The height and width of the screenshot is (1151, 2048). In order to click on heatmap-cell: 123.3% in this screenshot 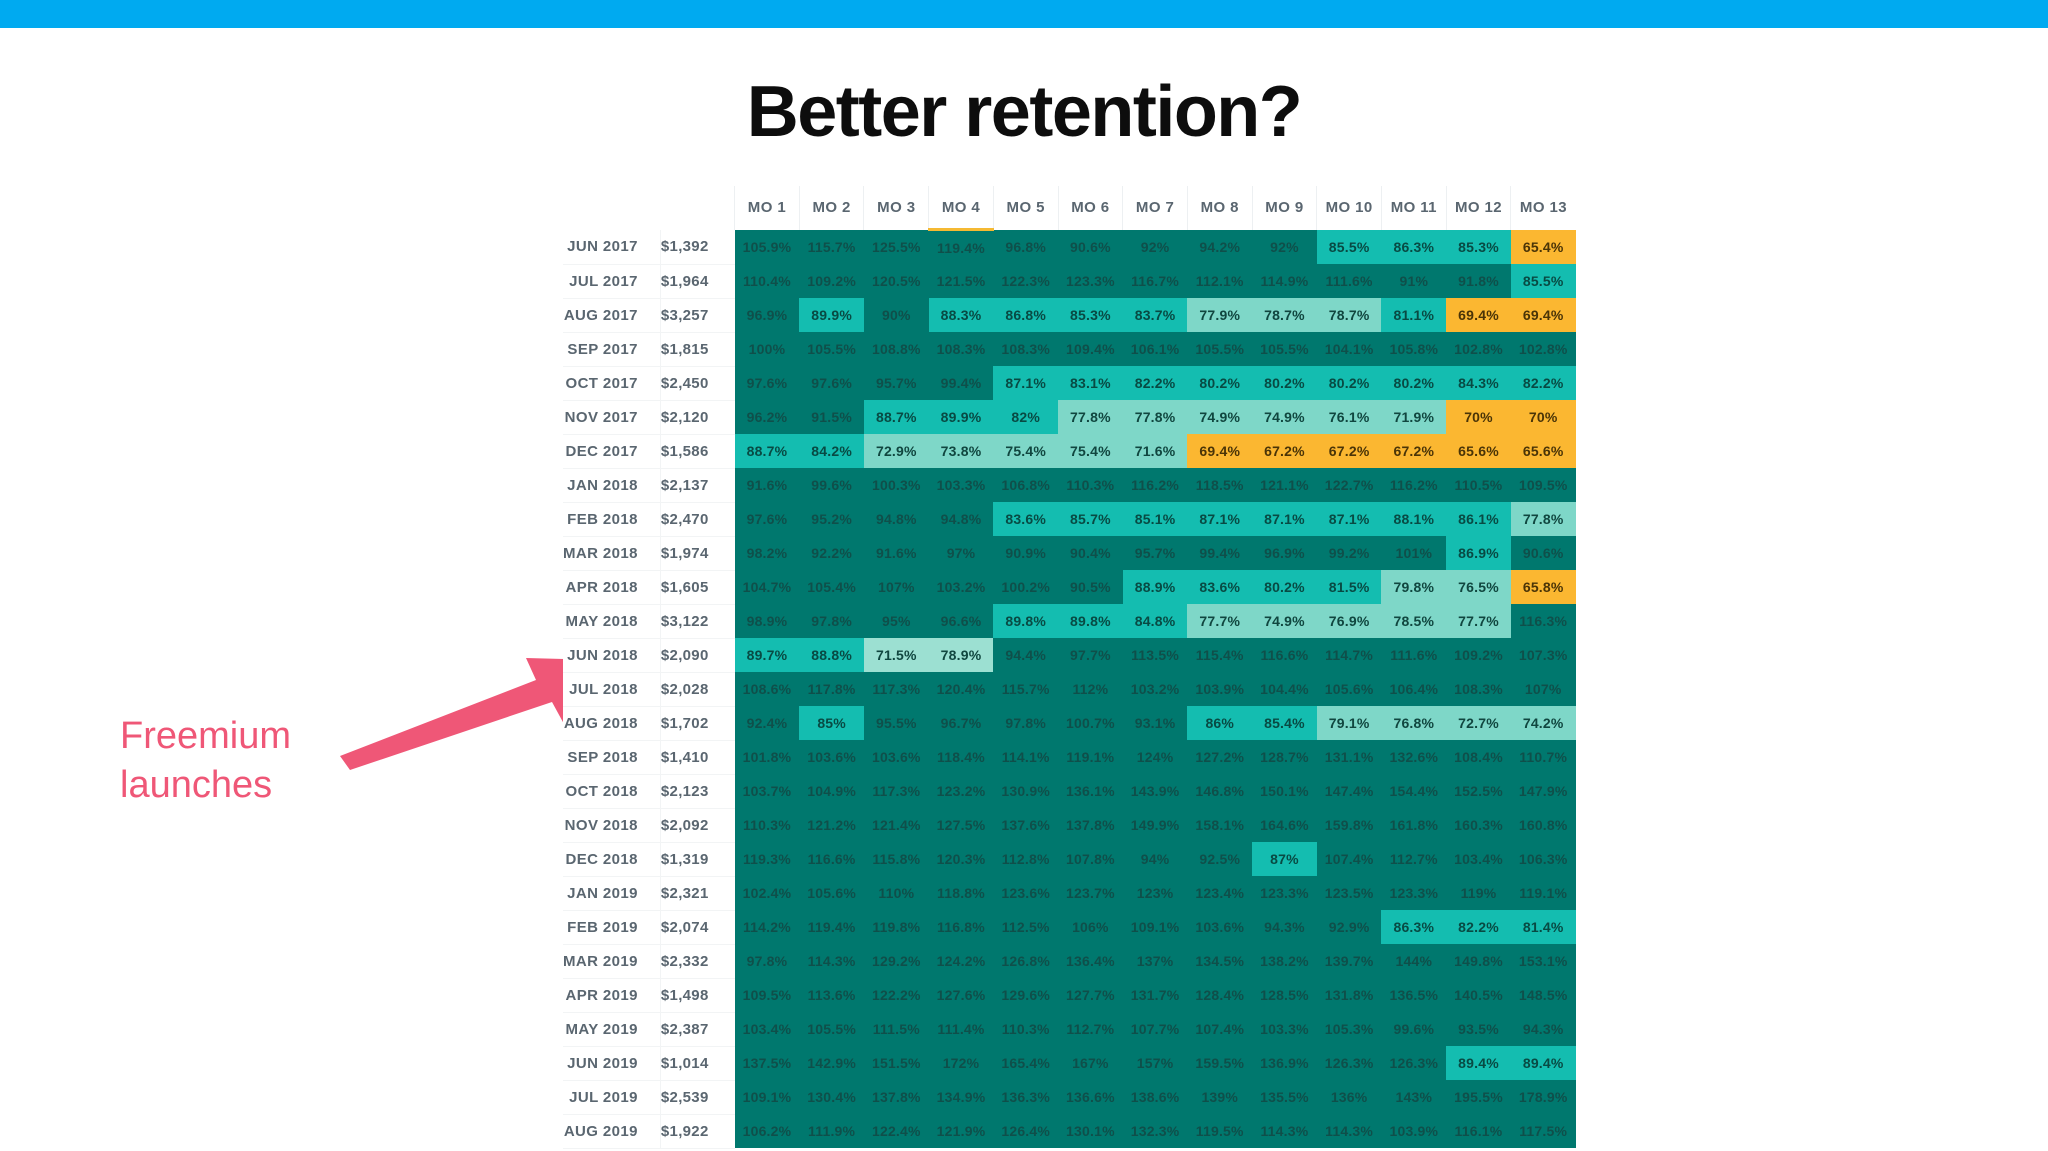, I will do `click(1284, 893)`.